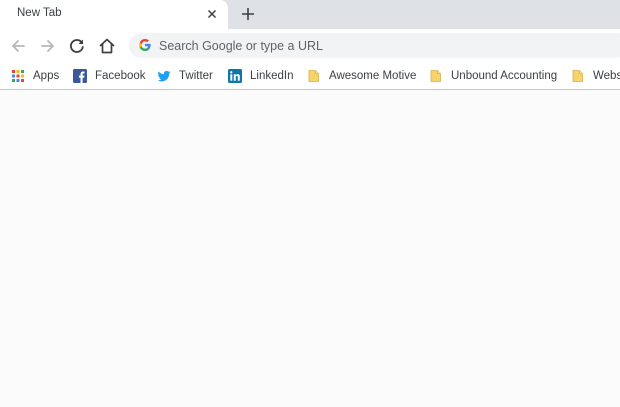  I want to click on bookmark-label: Unbound Accounting, so click(504, 76).